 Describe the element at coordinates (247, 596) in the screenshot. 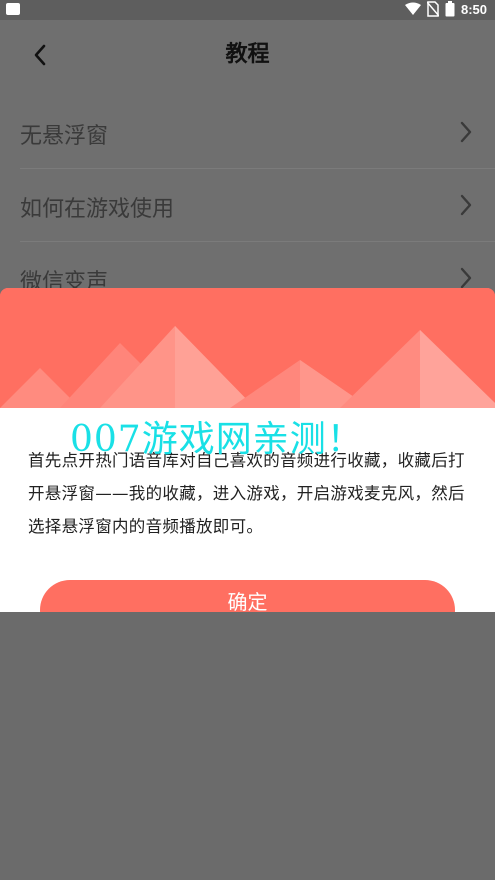

I see `confirm-button: 确定` at that location.